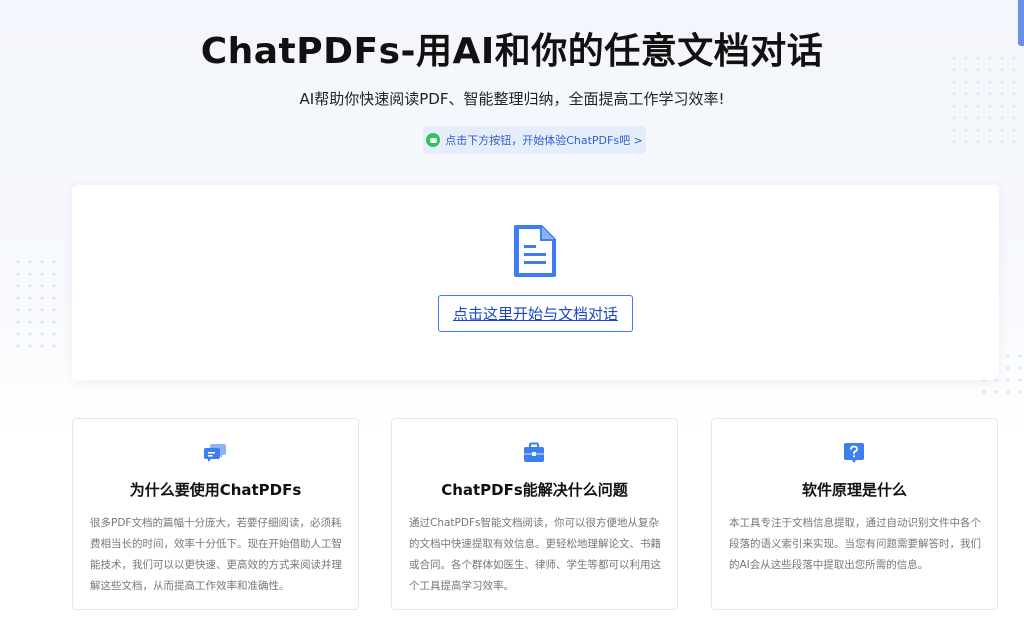 Image resolution: width=1024 pixels, height=631 pixels. What do you see at coordinates (544, 140) in the screenshot?
I see `tip-text: 点击下方按钮，开始体验ChatPDFs吧 >` at bounding box center [544, 140].